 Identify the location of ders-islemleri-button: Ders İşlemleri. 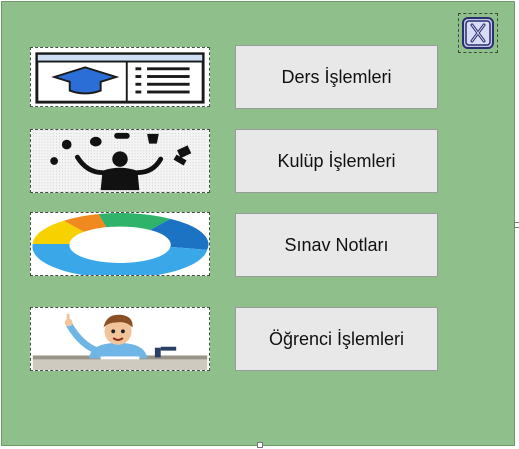
(336, 77).